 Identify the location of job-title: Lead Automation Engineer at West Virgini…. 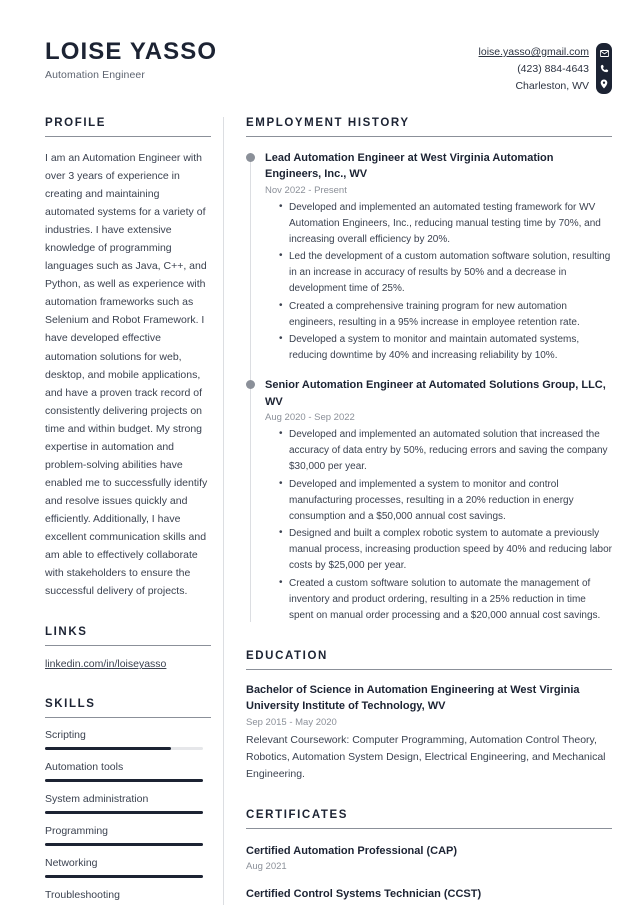
(409, 166).